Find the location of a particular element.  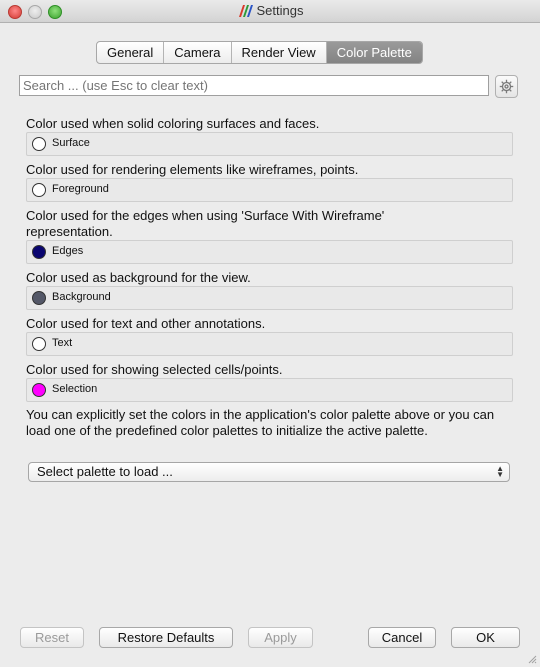

advanced-settings-button is located at coordinates (506, 86).